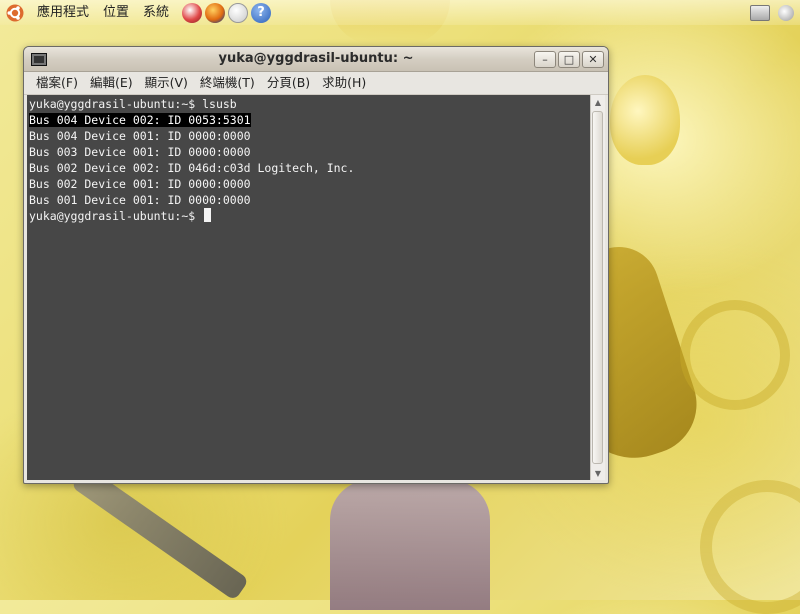 The height and width of the screenshot is (614, 800). I want to click on window-titlebar: yuka@yggdrasil-ubuntu: ~ – □ ✕, so click(316, 59).